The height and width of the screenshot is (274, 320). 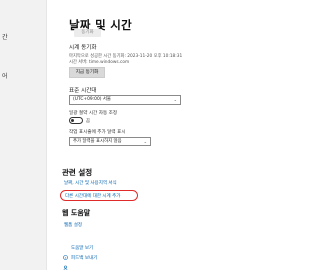 What do you see at coordinates (92, 196) in the screenshot?
I see `add-clock-link: 다른 시간대에 대한 시계 추가` at bounding box center [92, 196].